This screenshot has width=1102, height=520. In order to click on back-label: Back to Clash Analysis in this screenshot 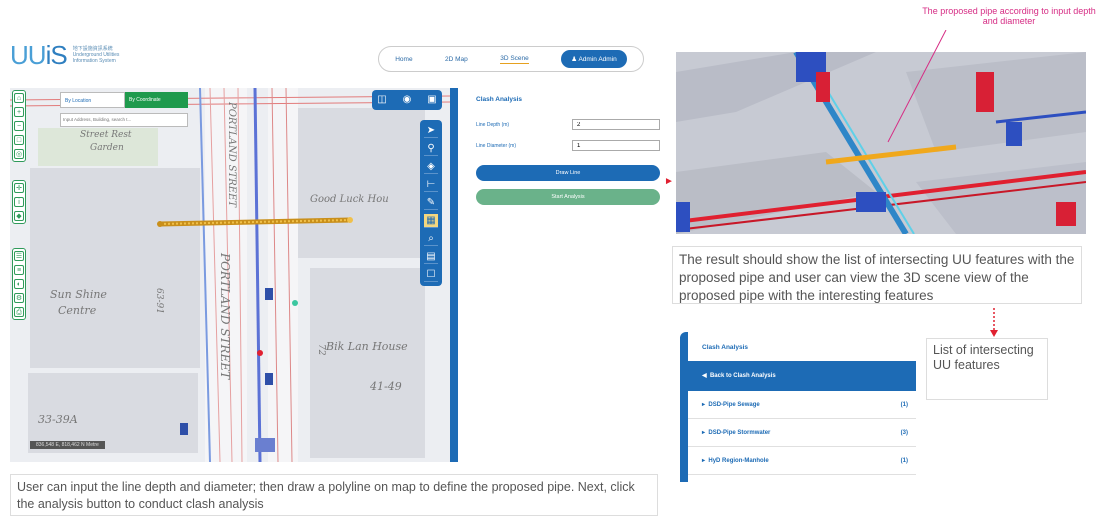, I will do `click(742, 376)`.